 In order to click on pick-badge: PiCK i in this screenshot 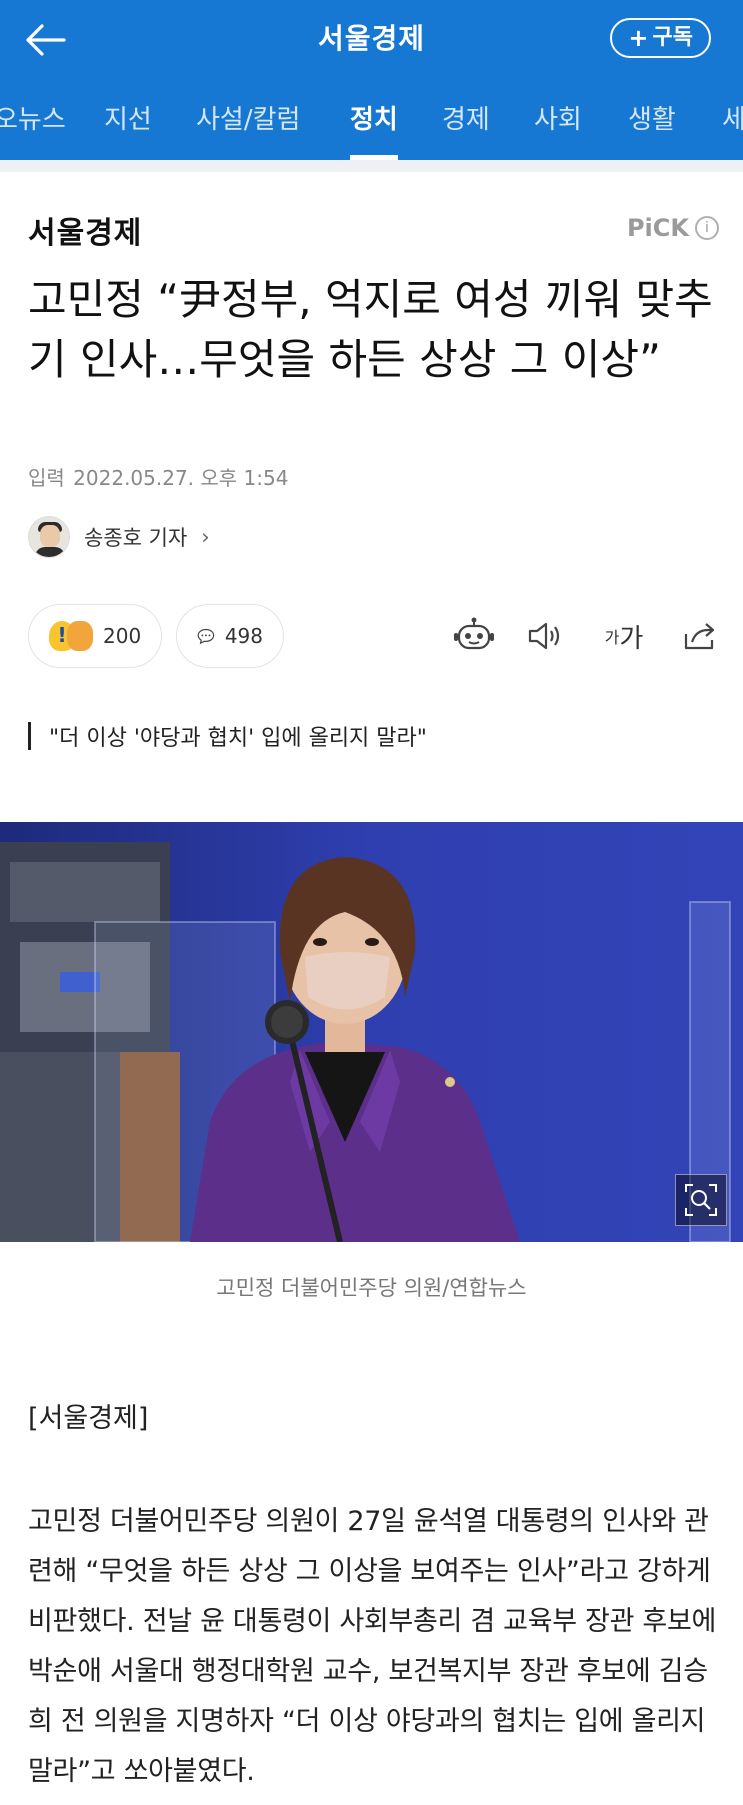, I will do `click(673, 228)`.